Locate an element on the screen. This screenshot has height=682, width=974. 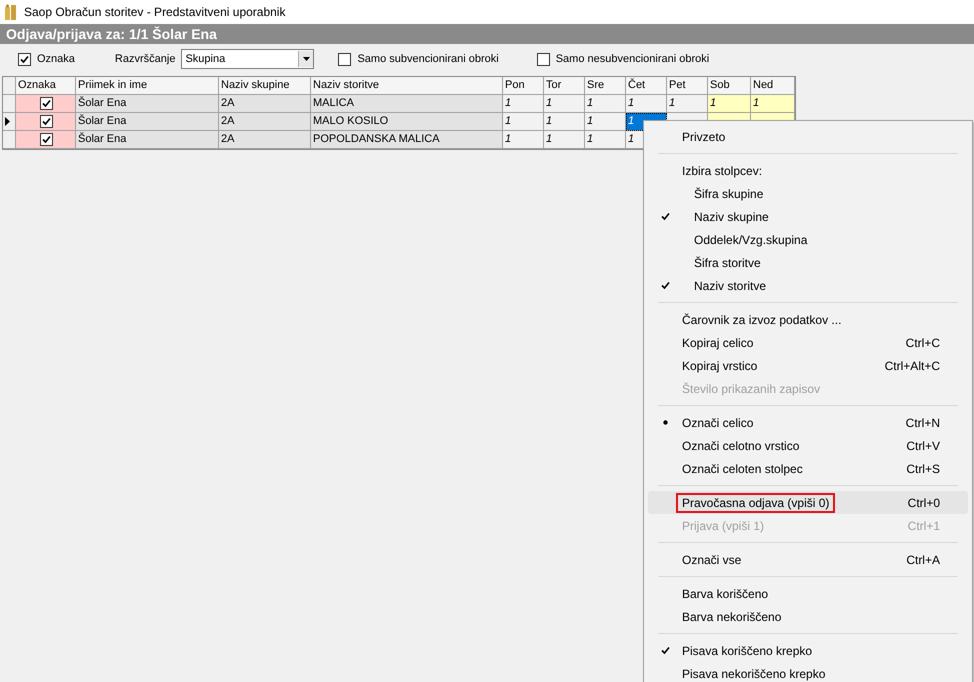
column-header: Pet is located at coordinates (687, 86).